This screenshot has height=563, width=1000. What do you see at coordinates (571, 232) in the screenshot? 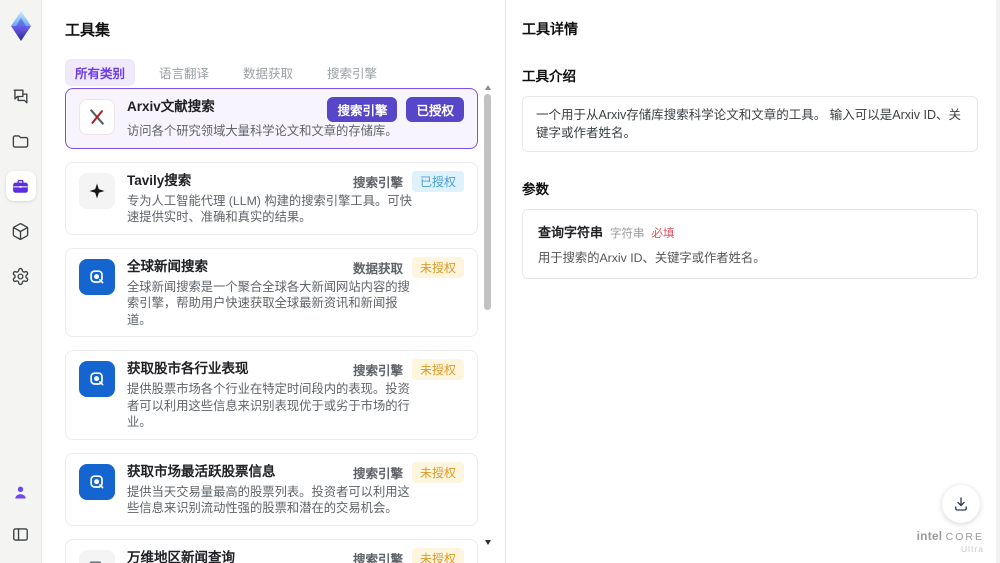
I see `param-name: 查询字符串` at bounding box center [571, 232].